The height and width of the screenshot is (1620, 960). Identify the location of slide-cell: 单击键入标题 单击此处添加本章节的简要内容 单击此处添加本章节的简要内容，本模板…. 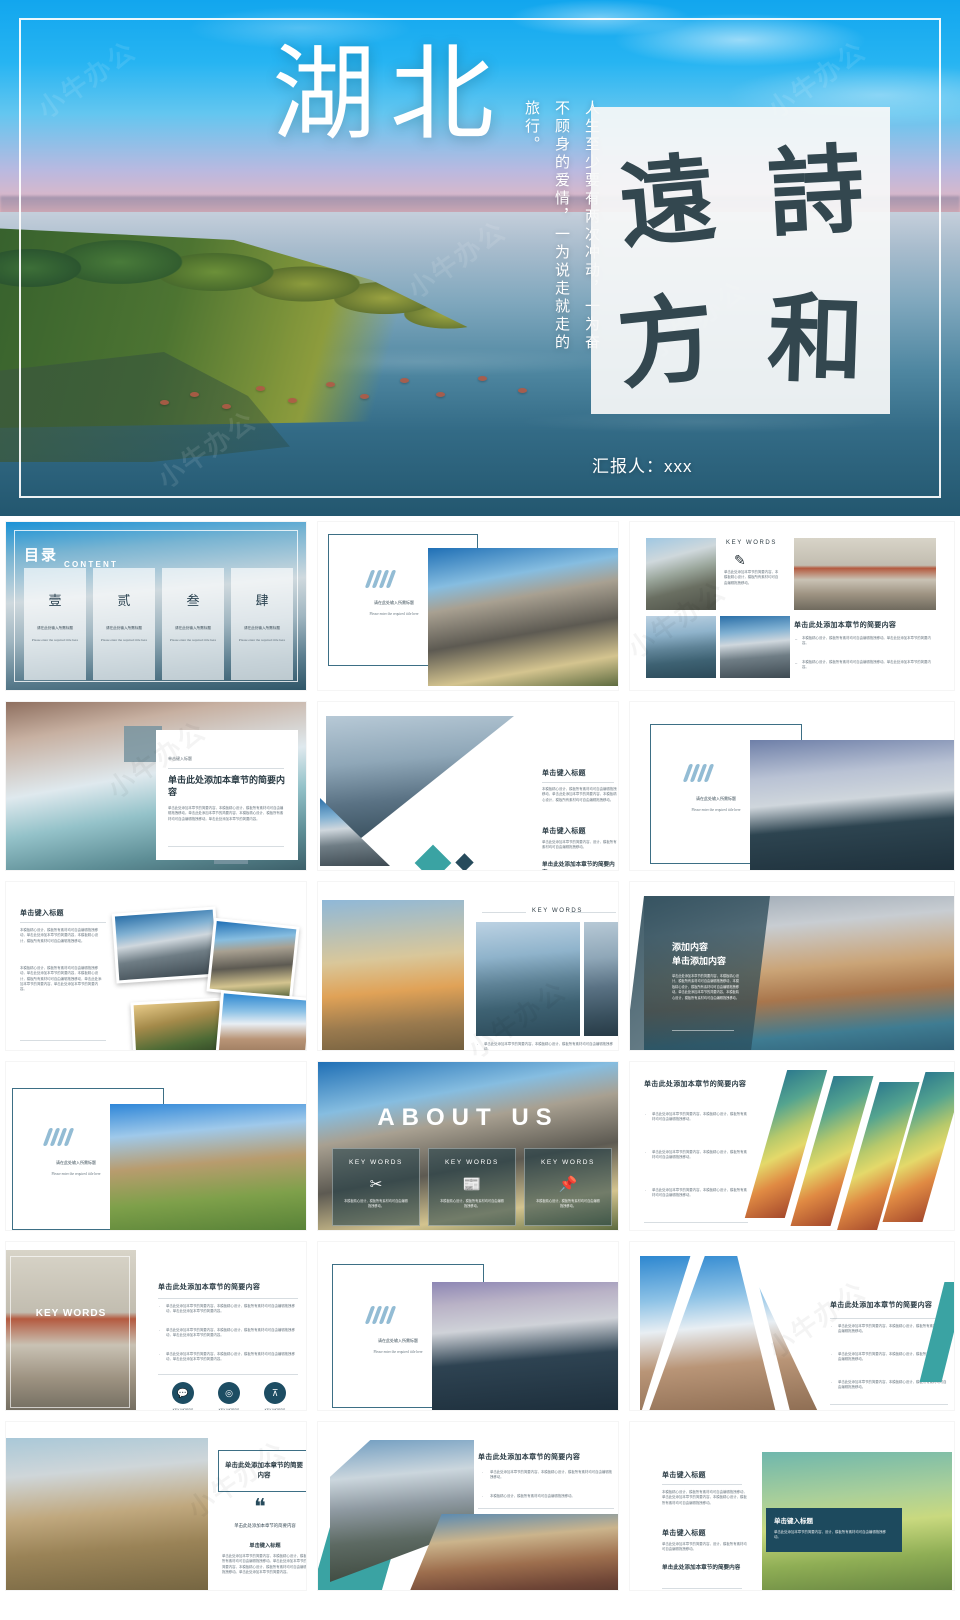
(156, 786).